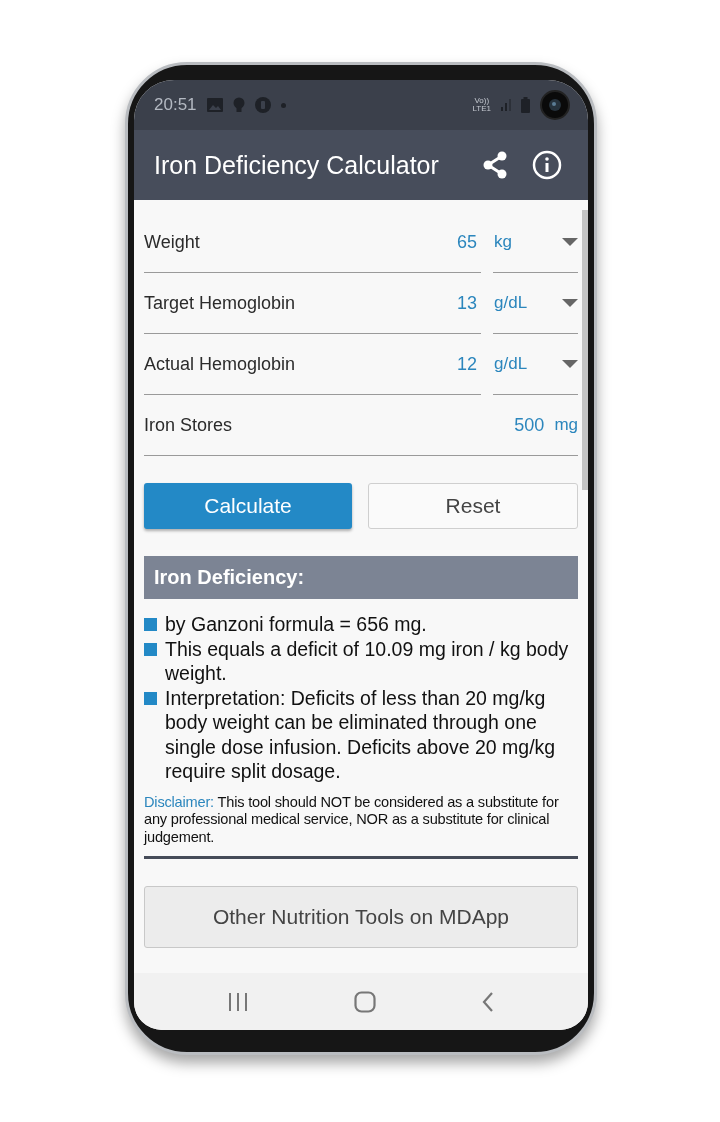 The width and height of the screenshot is (720, 1122). I want to click on status-time: 20:51, so click(175, 105).